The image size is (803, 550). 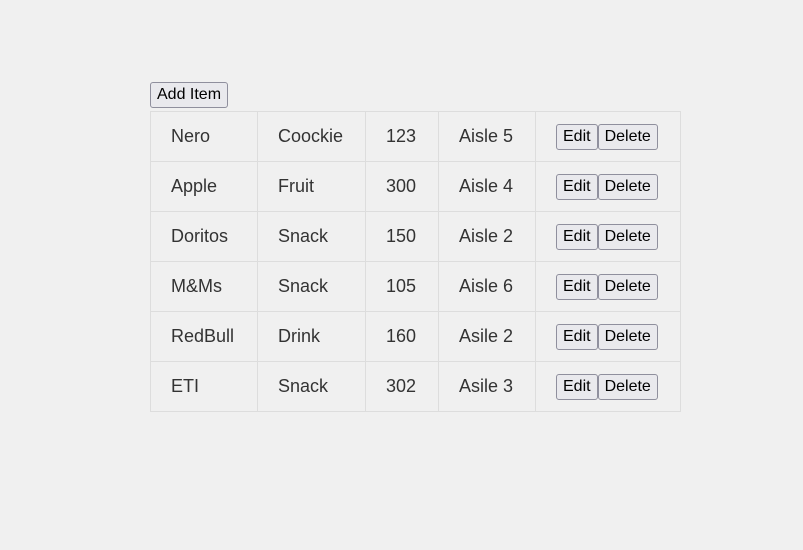 What do you see at coordinates (487, 386) in the screenshot?
I see `item-location: Asile 3` at bounding box center [487, 386].